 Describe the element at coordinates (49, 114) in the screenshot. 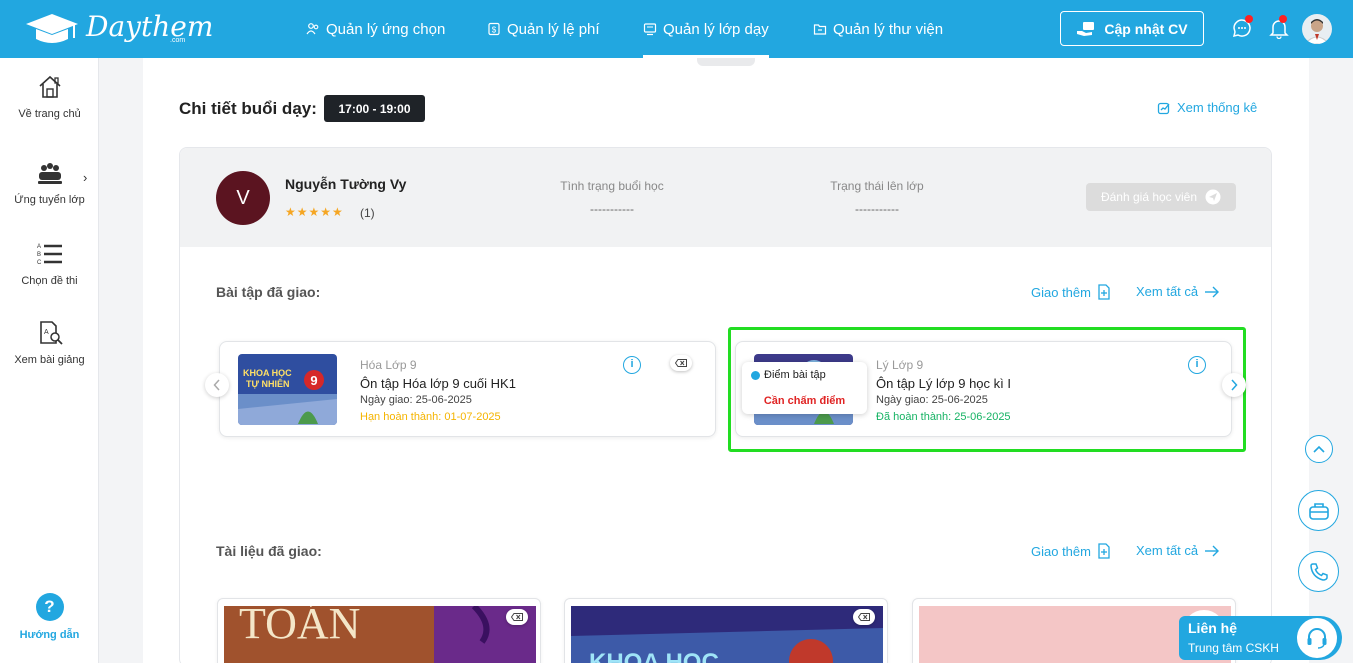

I see `sidebar-item-home-label: Về trang chủ` at that location.